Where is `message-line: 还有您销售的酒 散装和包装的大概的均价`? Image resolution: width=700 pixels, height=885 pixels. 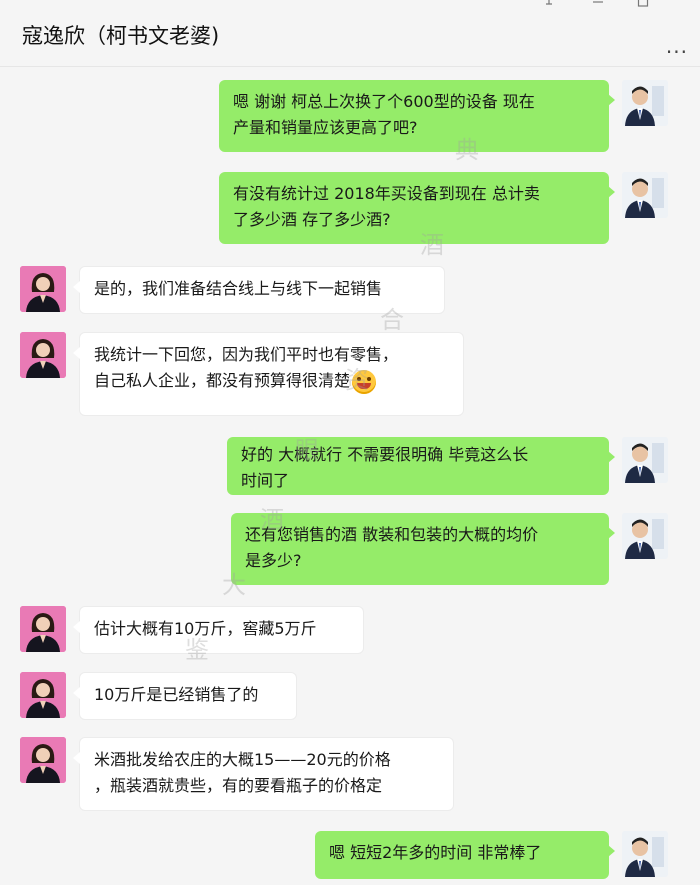
message-line: 还有您销售的酒 散装和包装的大概的均价 is located at coordinates (392, 534).